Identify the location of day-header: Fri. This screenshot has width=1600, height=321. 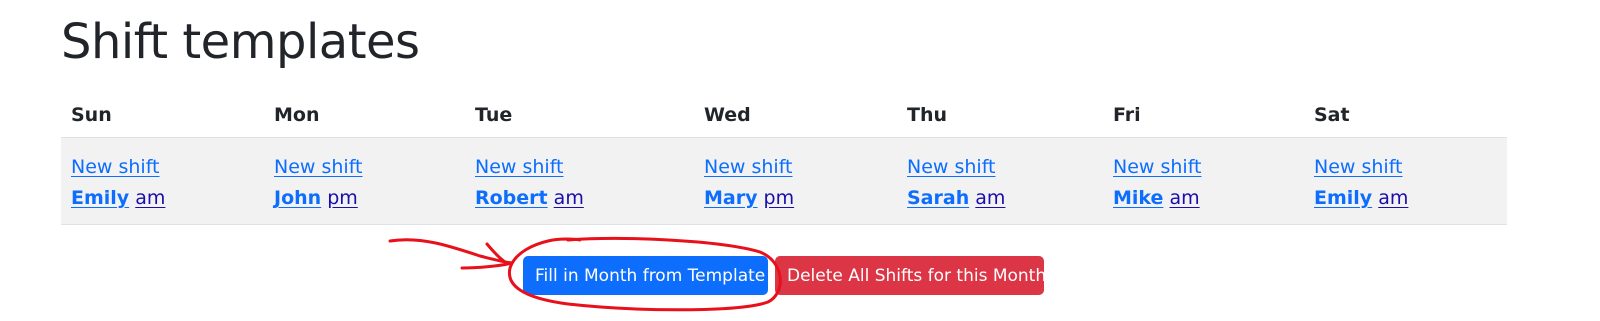
(1203, 115).